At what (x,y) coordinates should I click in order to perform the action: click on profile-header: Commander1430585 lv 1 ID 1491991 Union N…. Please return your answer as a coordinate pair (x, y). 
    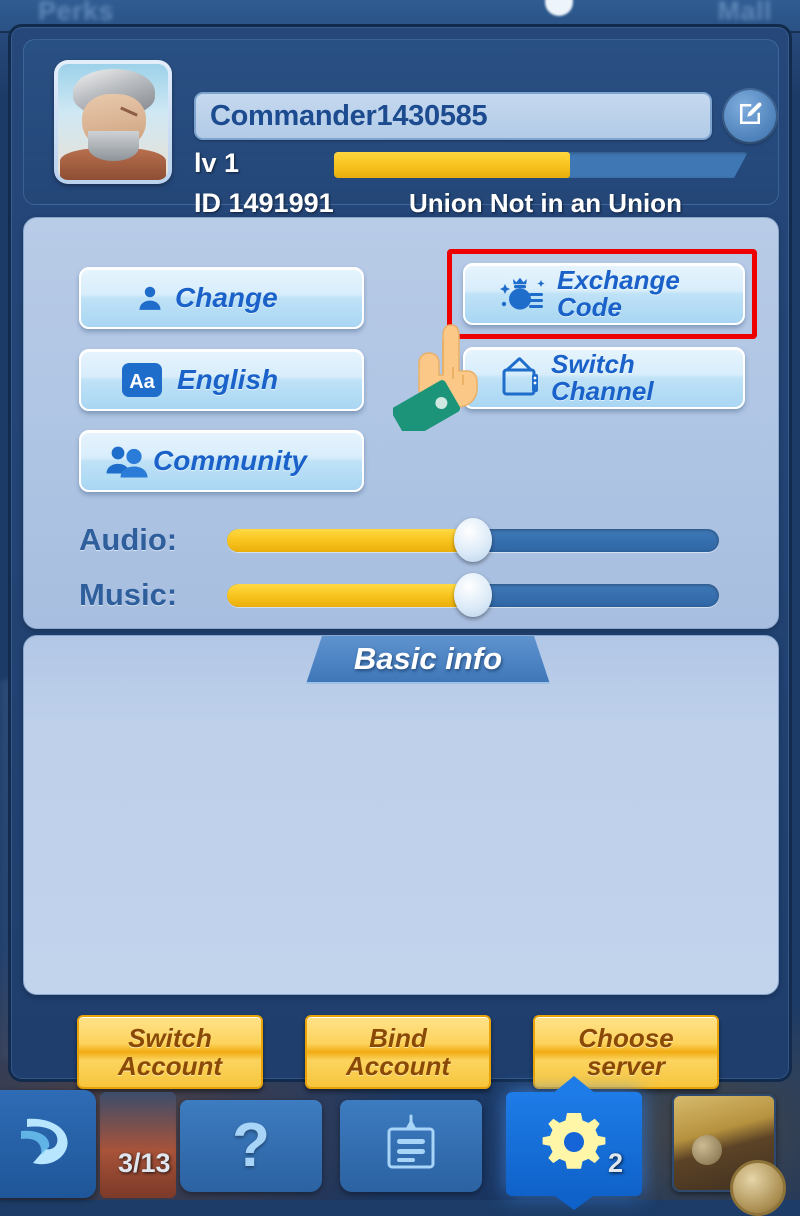
    Looking at the image, I should click on (401, 128).